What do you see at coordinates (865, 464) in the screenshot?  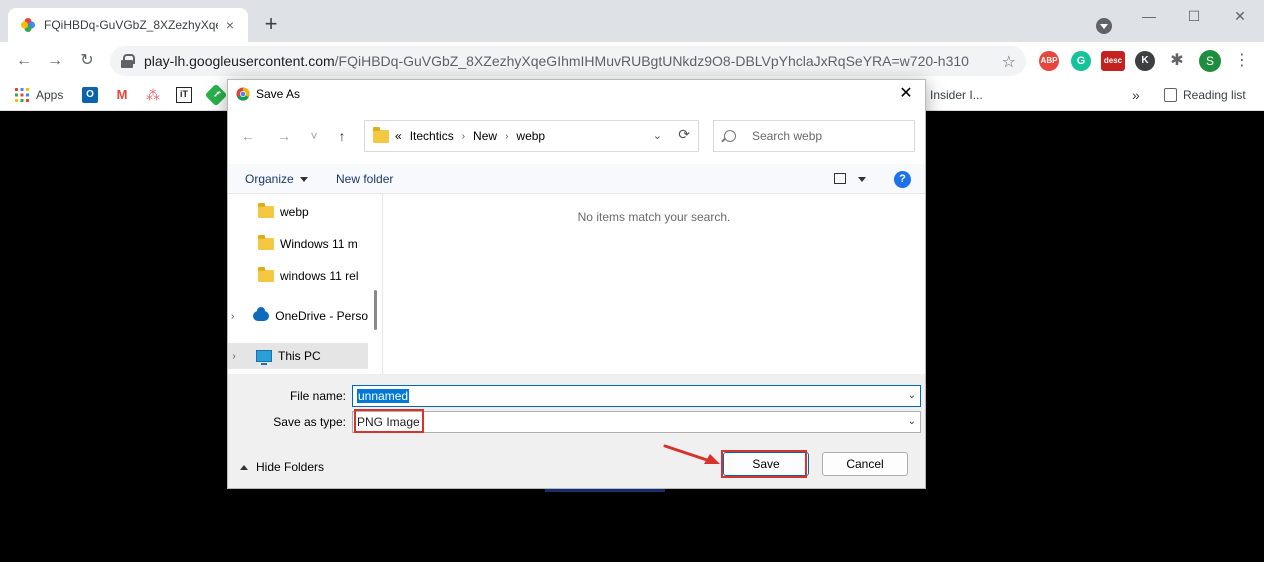 I see `cancel-button: Cancel` at bounding box center [865, 464].